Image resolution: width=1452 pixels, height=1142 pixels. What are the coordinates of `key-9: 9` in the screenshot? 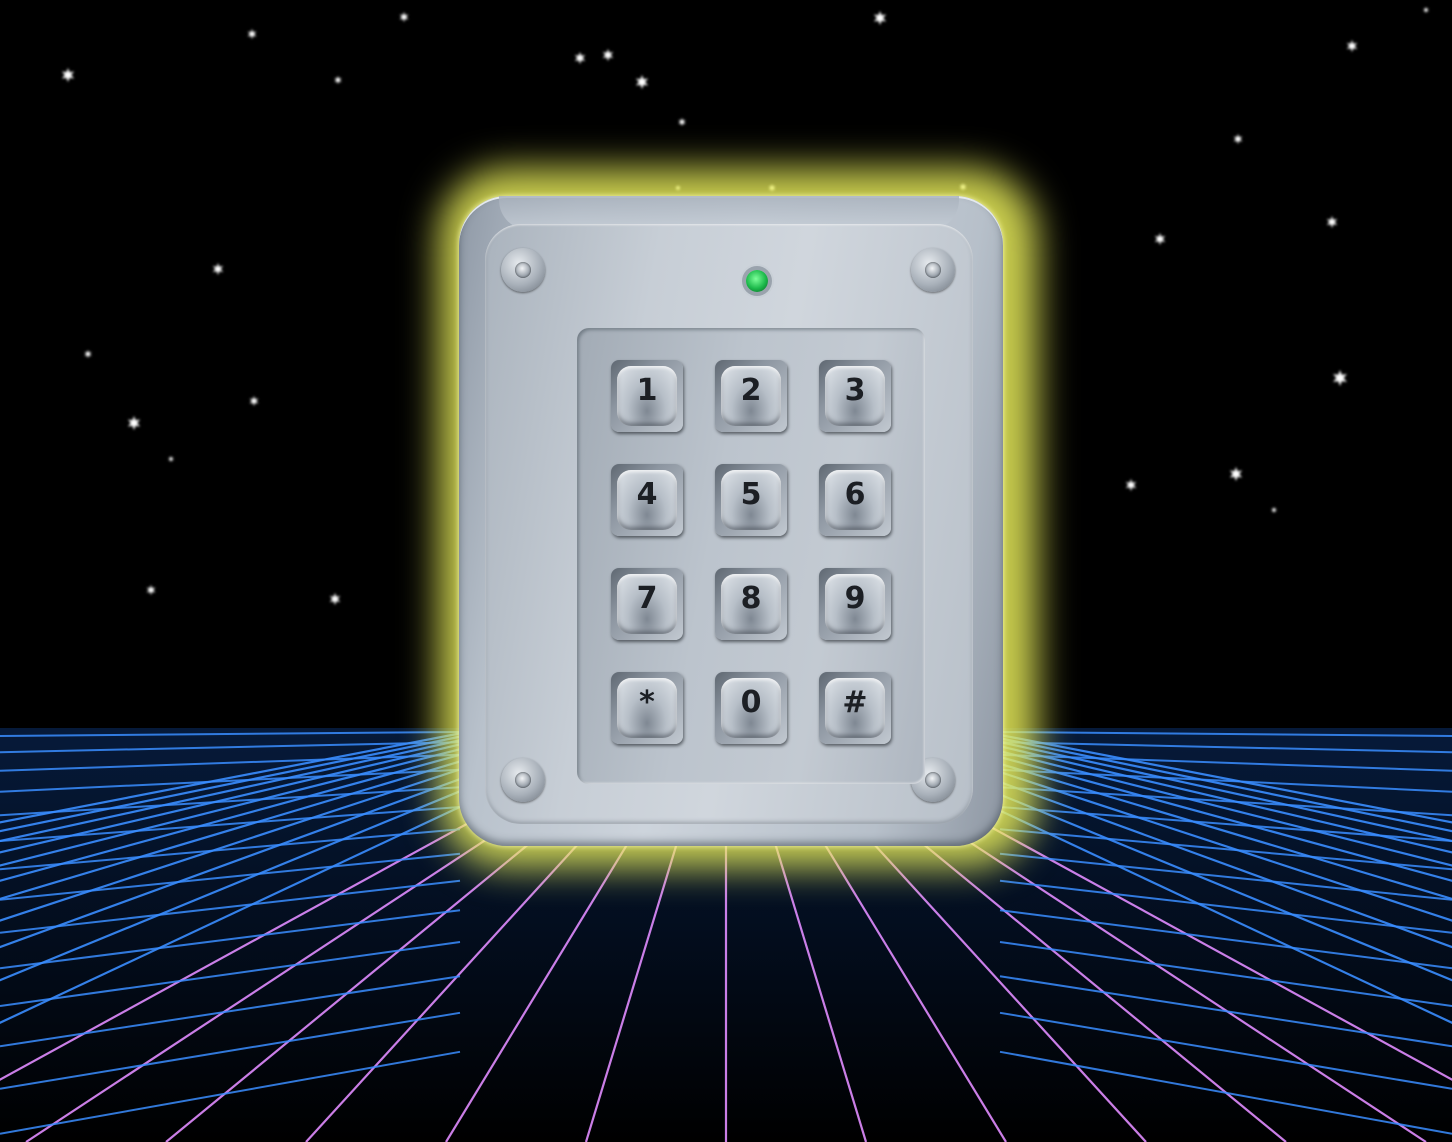 It's located at (855, 604).